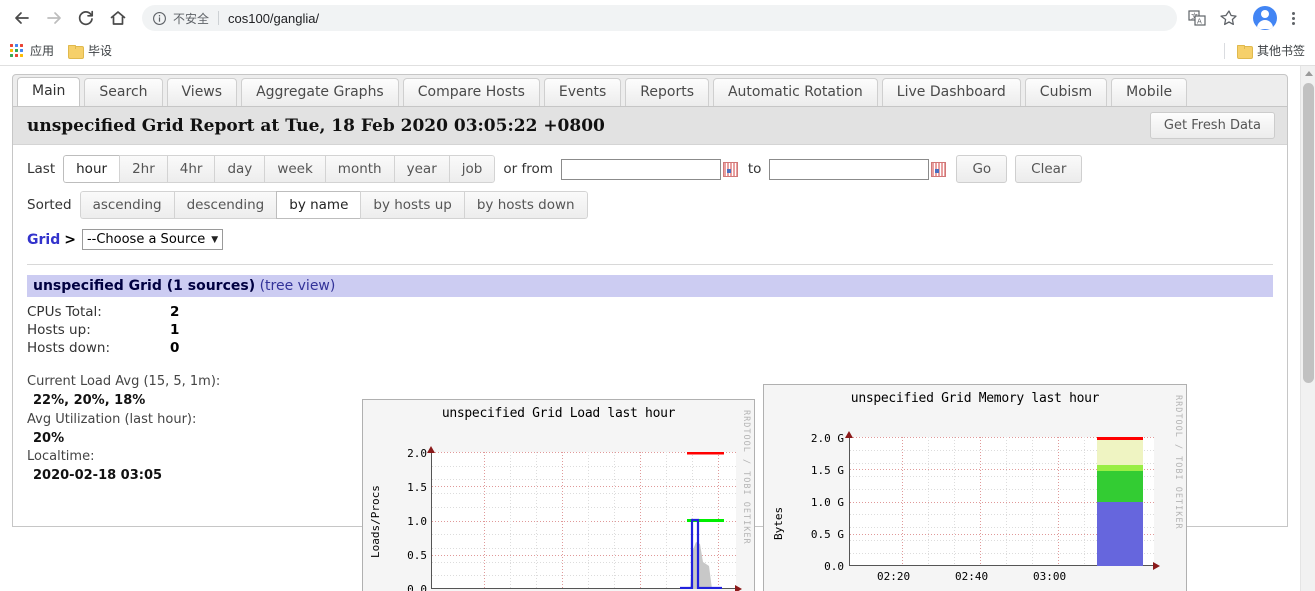 The image size is (1315, 591). What do you see at coordinates (144, 286) in the screenshot?
I see `grid-banner-name: unspecified Grid (1 sources)` at bounding box center [144, 286].